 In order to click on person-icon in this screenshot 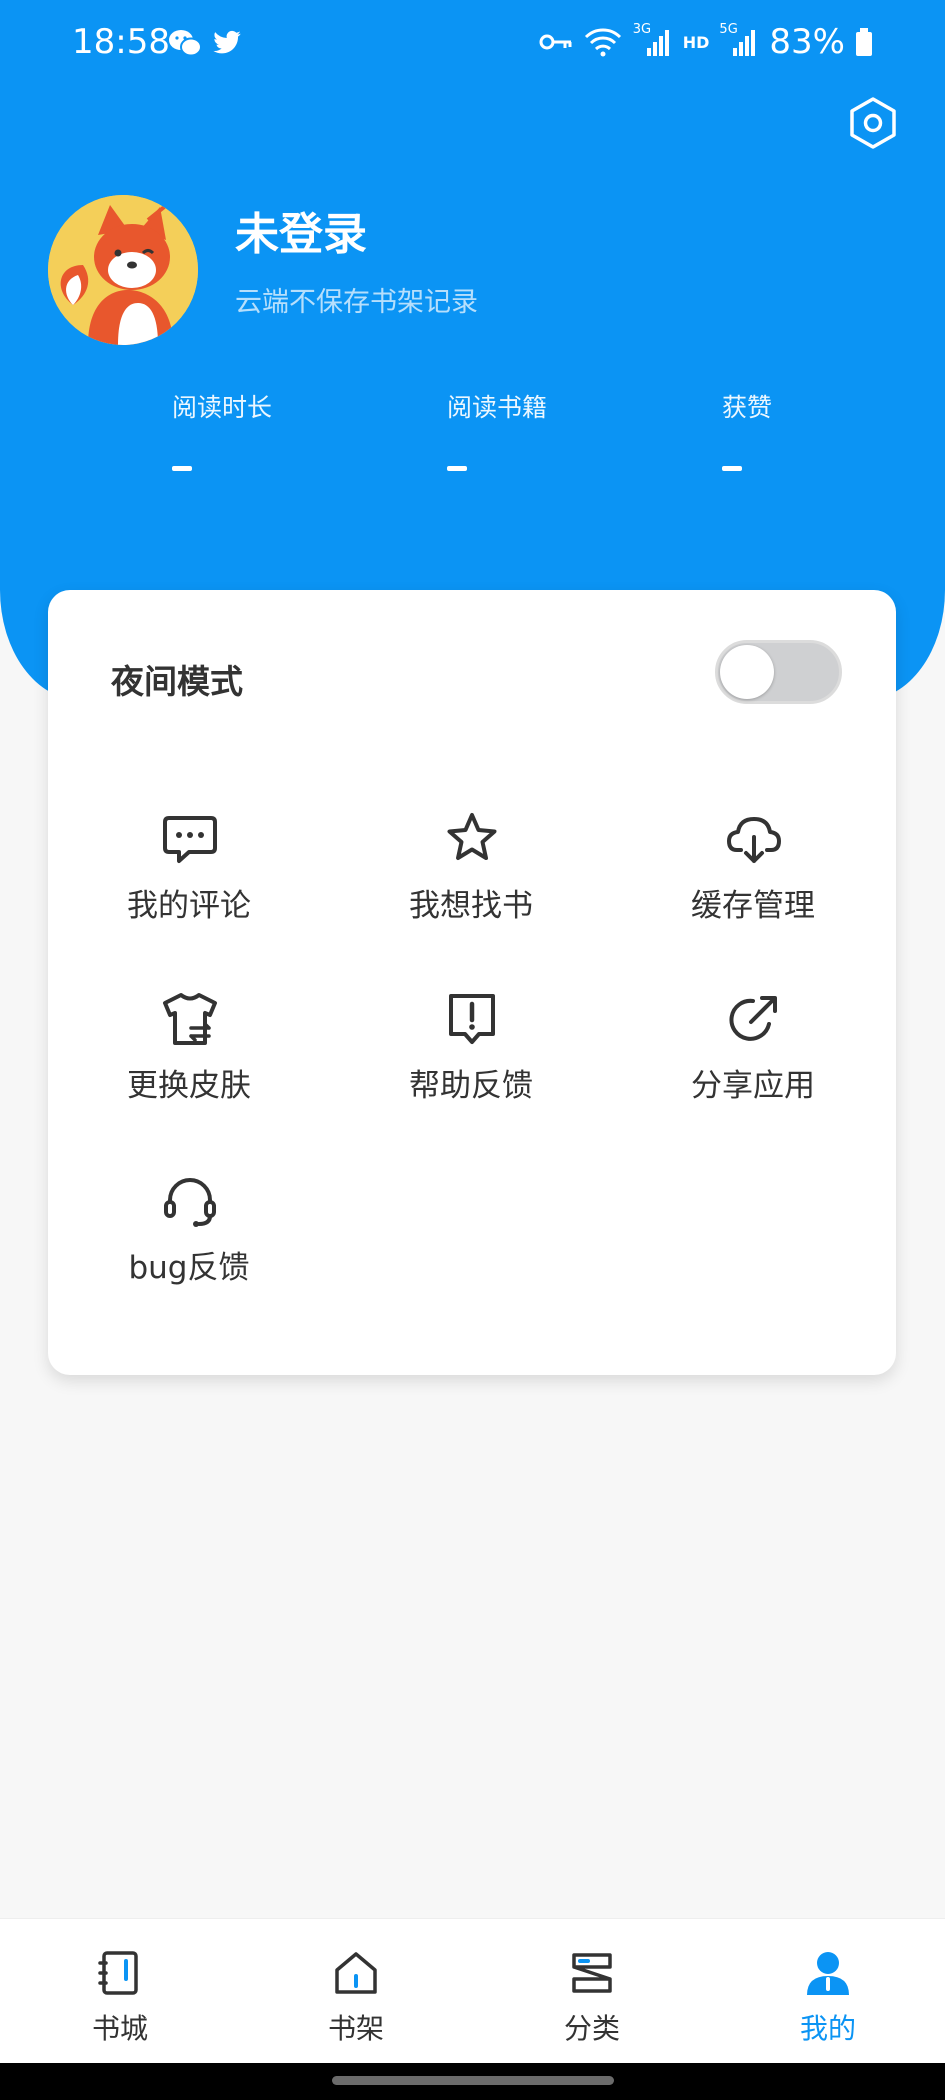, I will do `click(828, 1973)`.